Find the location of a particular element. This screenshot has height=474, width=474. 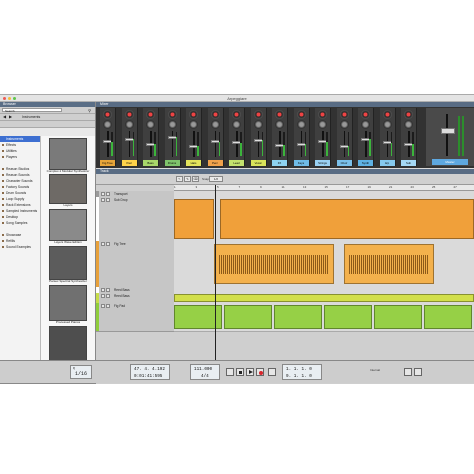

channel-label: Keys is located at coordinates (301, 163).